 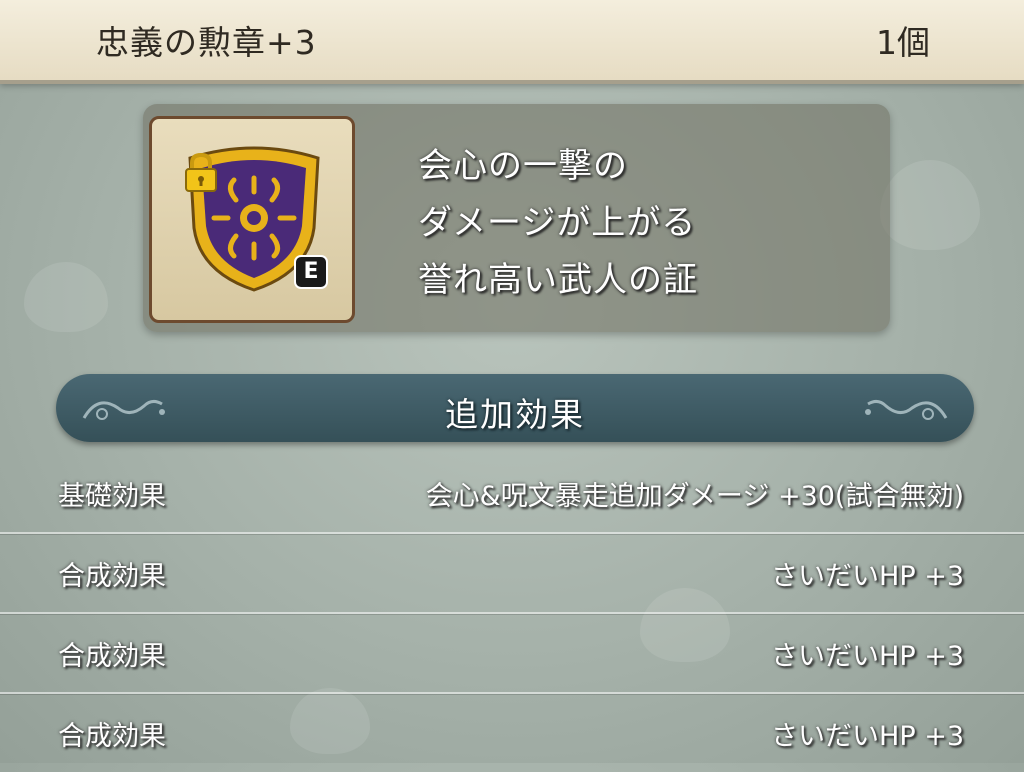 What do you see at coordinates (903, 42) in the screenshot?
I see `item-count: 1個` at bounding box center [903, 42].